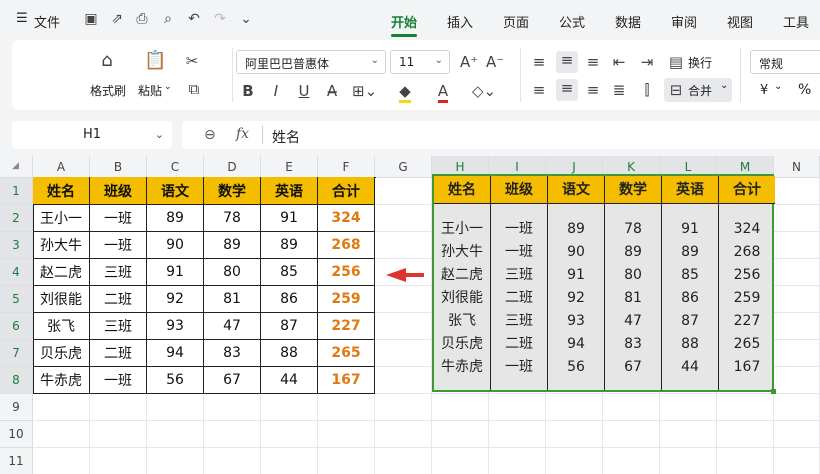 This screenshot has width=820, height=474. Describe the element at coordinates (462, 283) in the screenshot. I see `merged-column: 姓名 王小一 孙大牛 赵二虎 刘很能 张飞 贝乐虎 牛赤虎` at that location.